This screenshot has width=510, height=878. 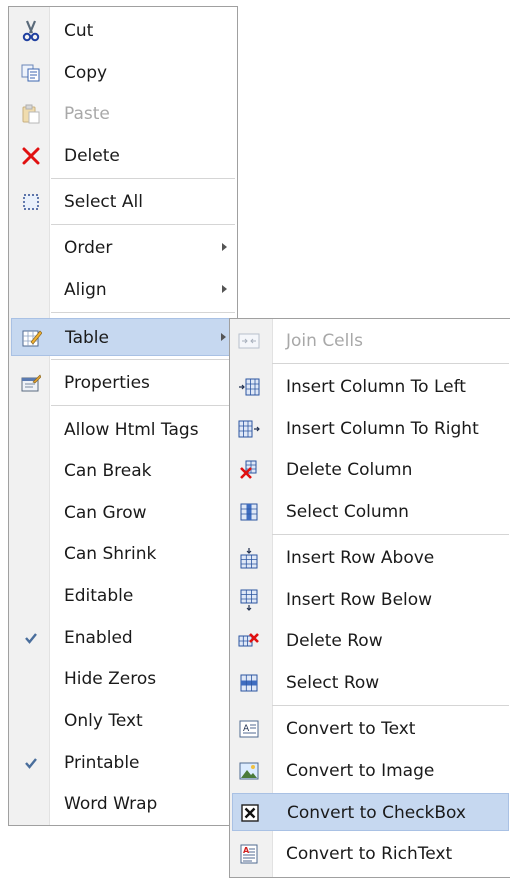 I want to click on select-column-icon, so click(x=249, y=512).